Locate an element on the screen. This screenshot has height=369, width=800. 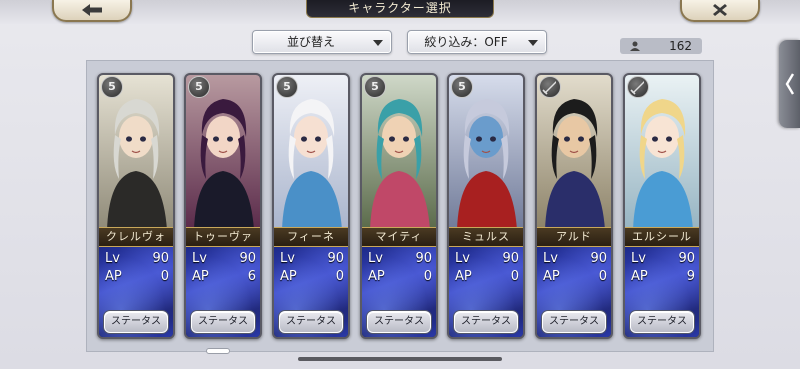
close-button is located at coordinates (720, 11).